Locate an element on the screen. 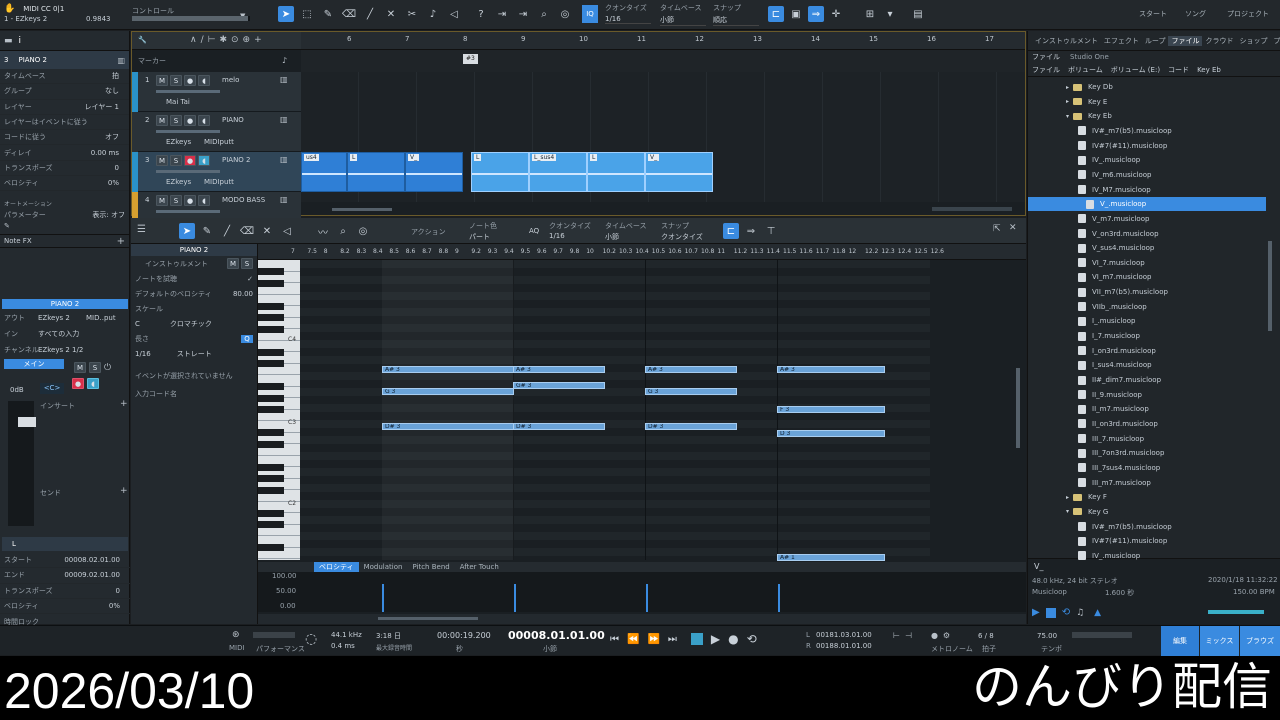 Image resolution: width=1280 pixels, height=720 pixels. notecolor-select: パート is located at coordinates (479, 237).